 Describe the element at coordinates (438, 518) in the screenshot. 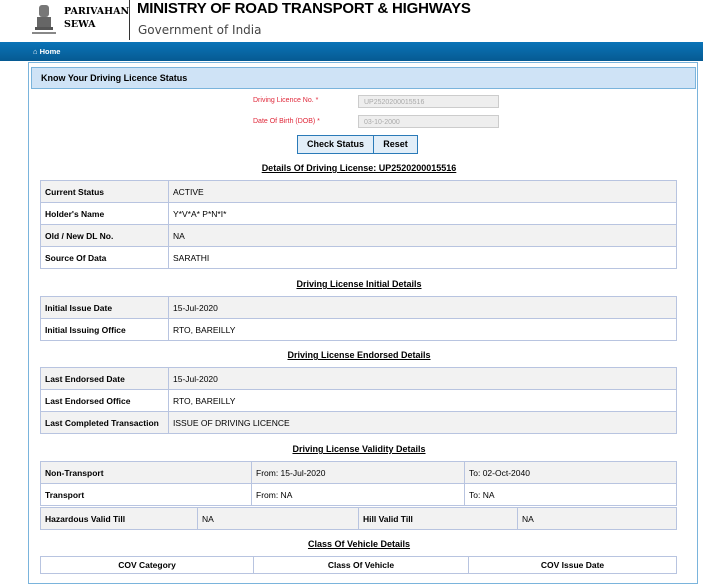

I see `hill-label: Hill Valid Till` at that location.